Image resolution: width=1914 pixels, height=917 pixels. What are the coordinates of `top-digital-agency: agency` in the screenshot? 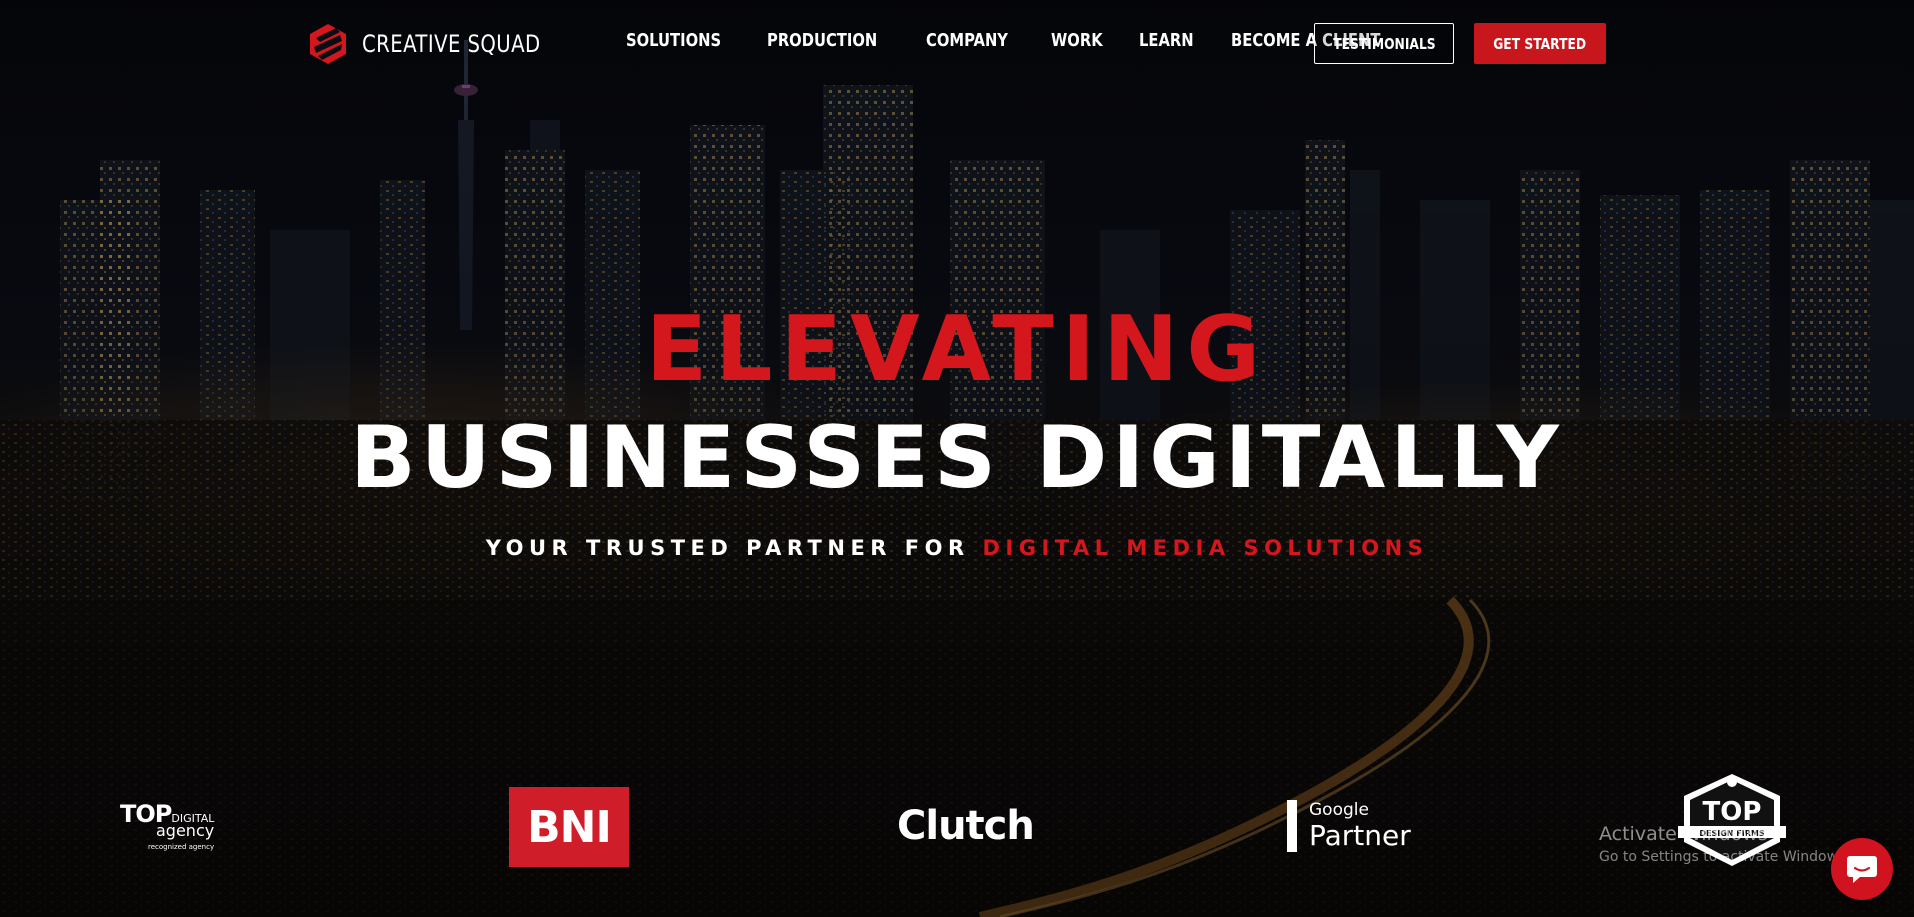 It's located at (185, 830).